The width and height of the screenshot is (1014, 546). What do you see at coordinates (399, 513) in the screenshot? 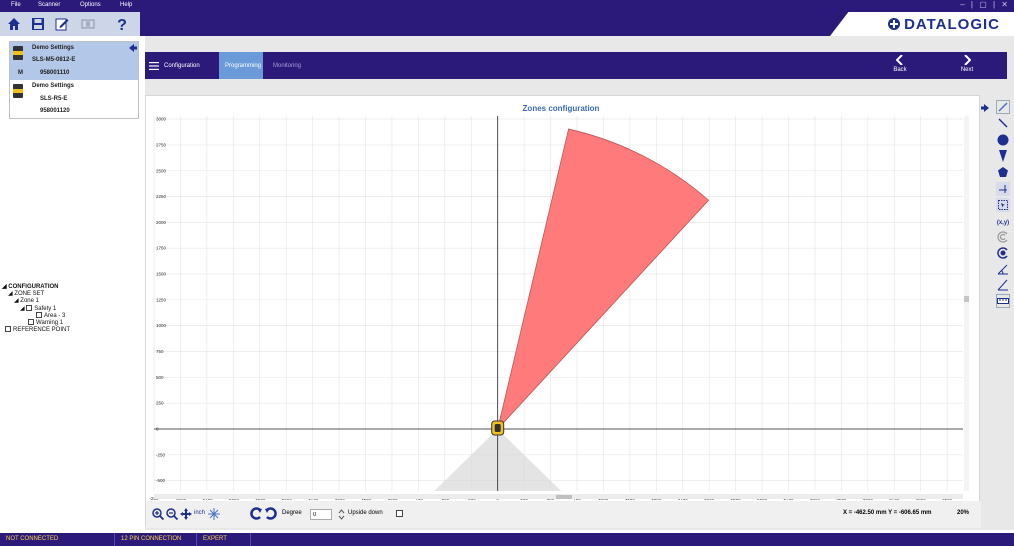
I see `upside-down-checkbox` at bounding box center [399, 513].